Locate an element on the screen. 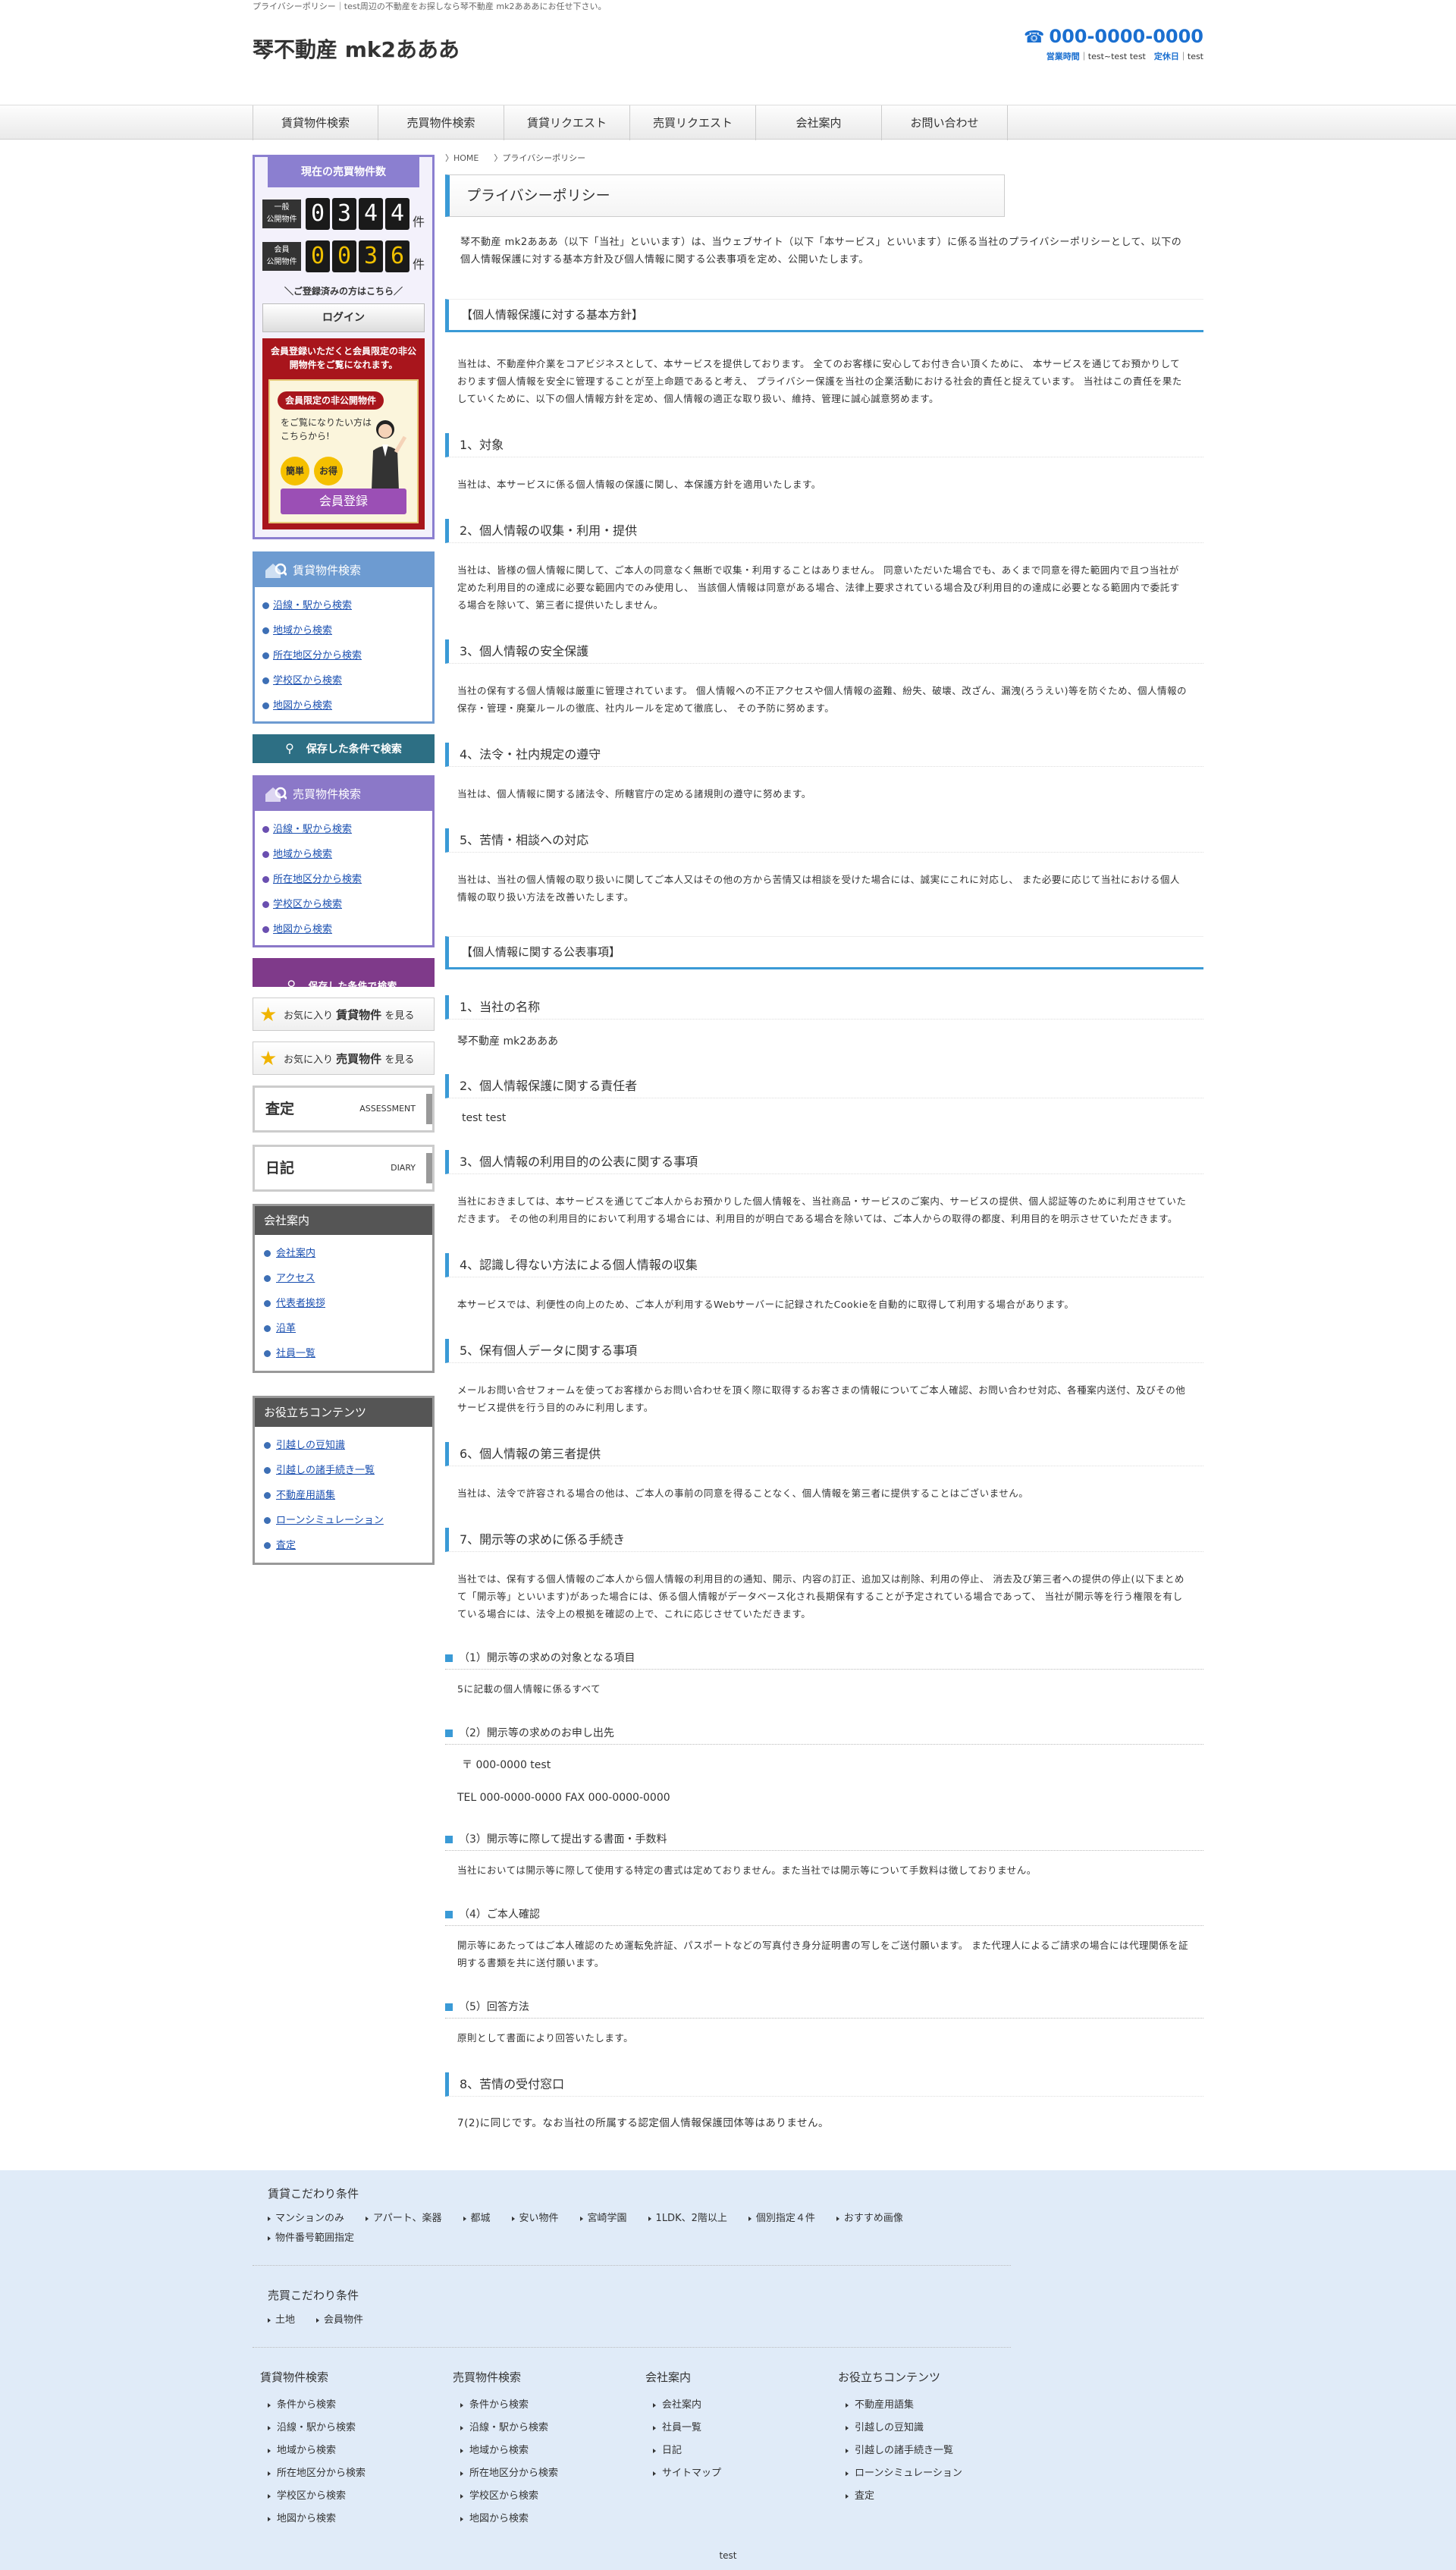 The image size is (1456, 2570). register-button: 会員登録 is located at coordinates (343, 502).